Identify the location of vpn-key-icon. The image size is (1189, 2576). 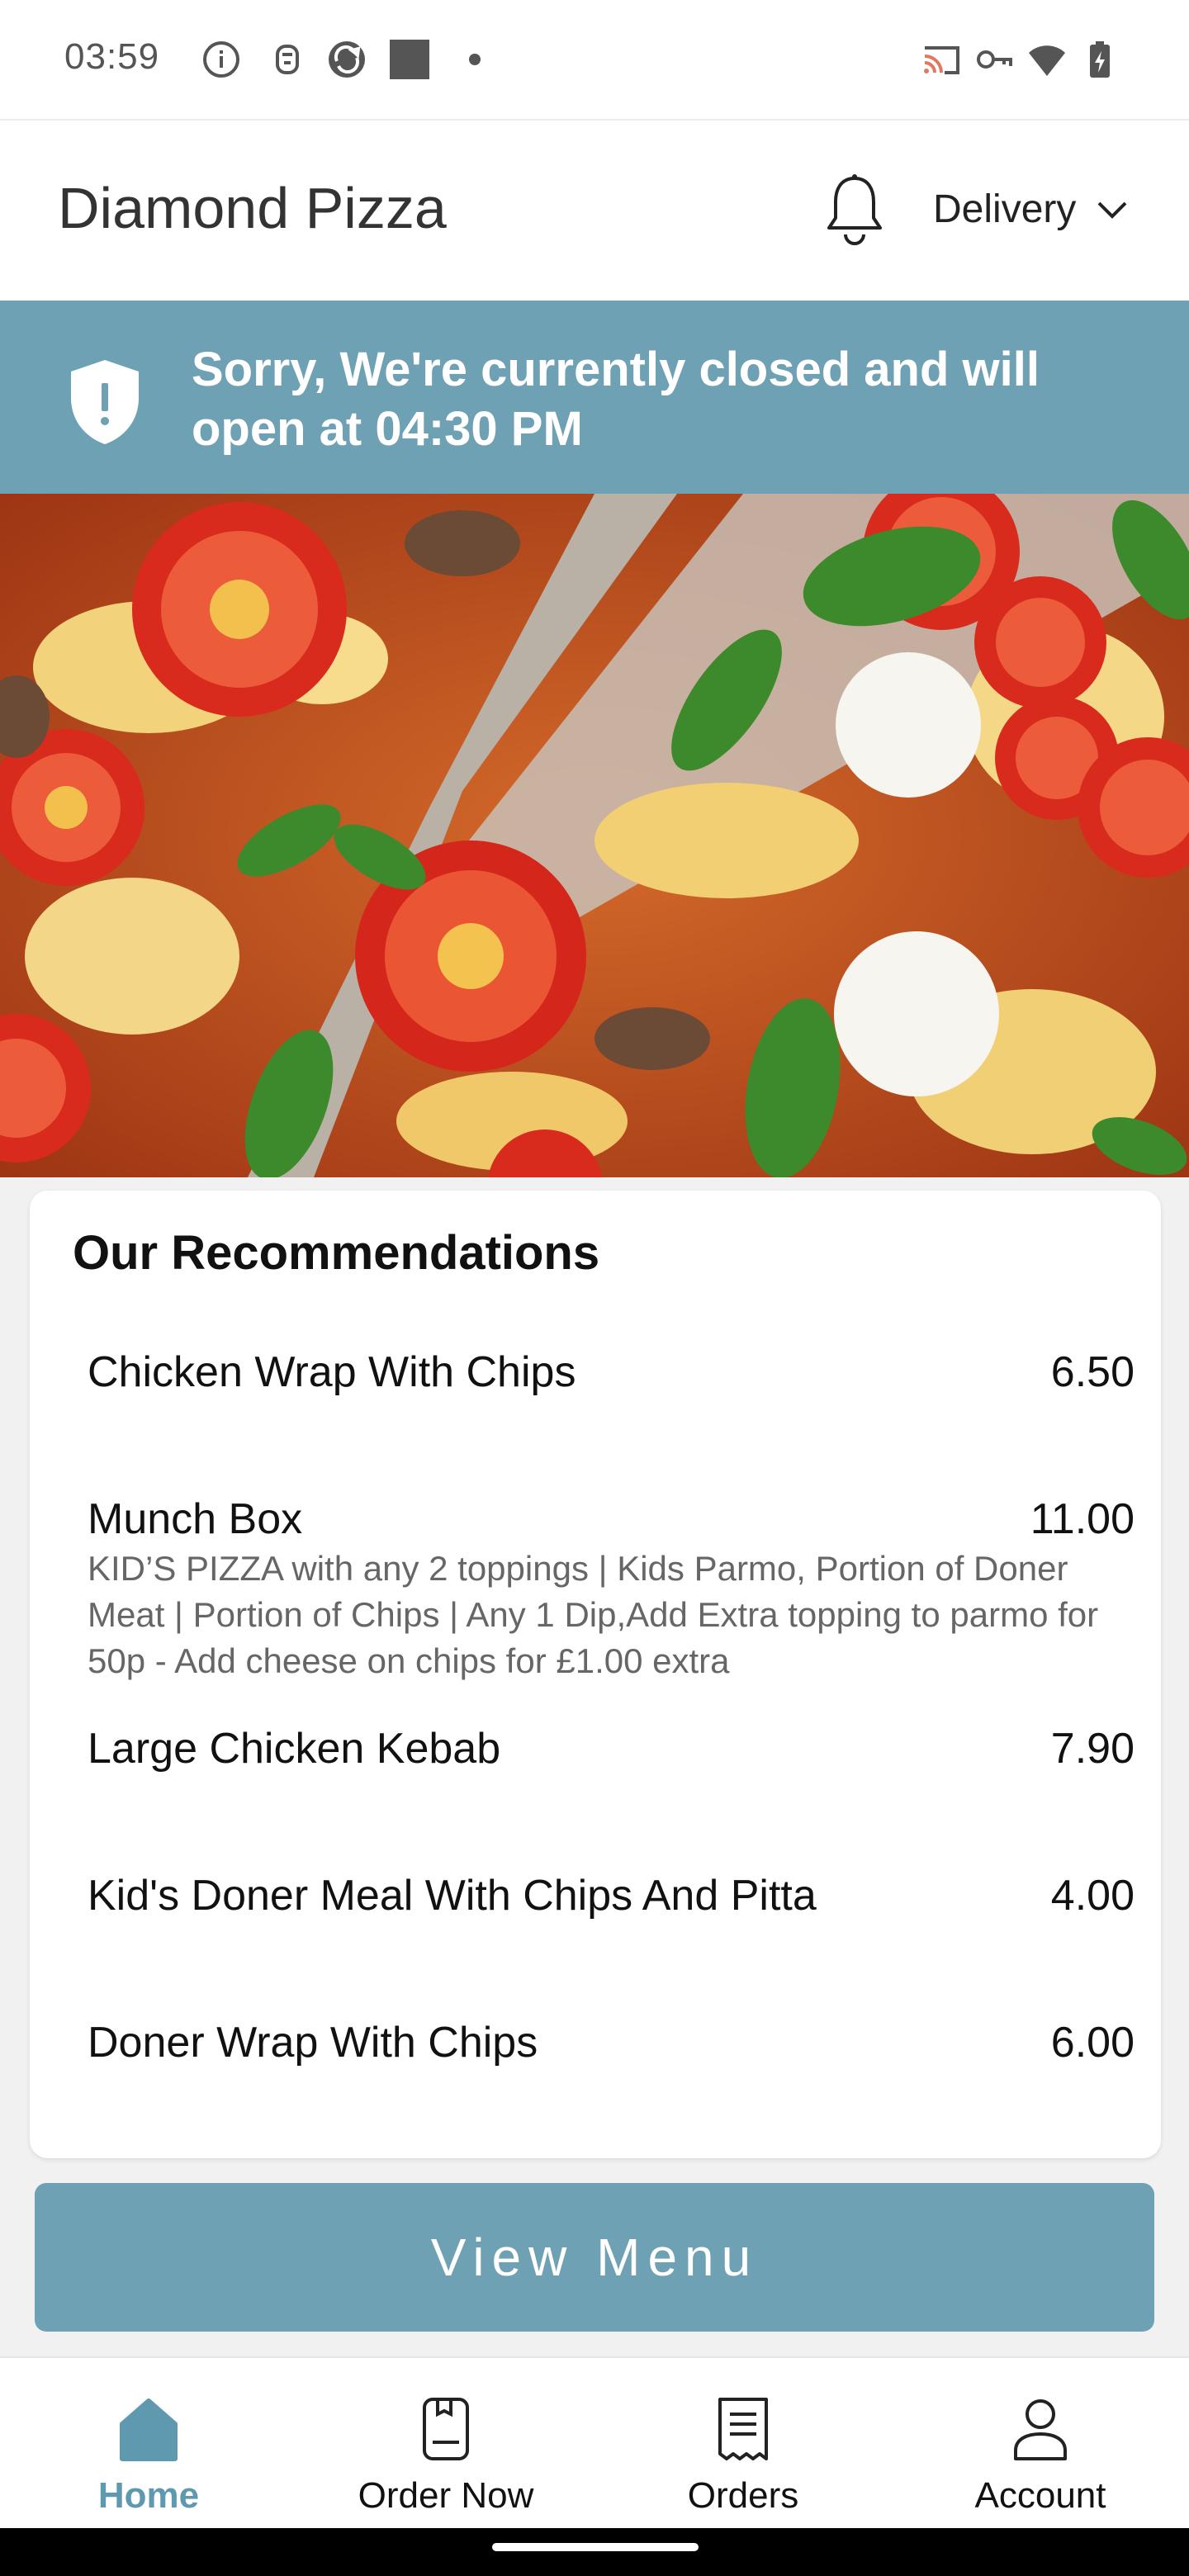
(994, 59).